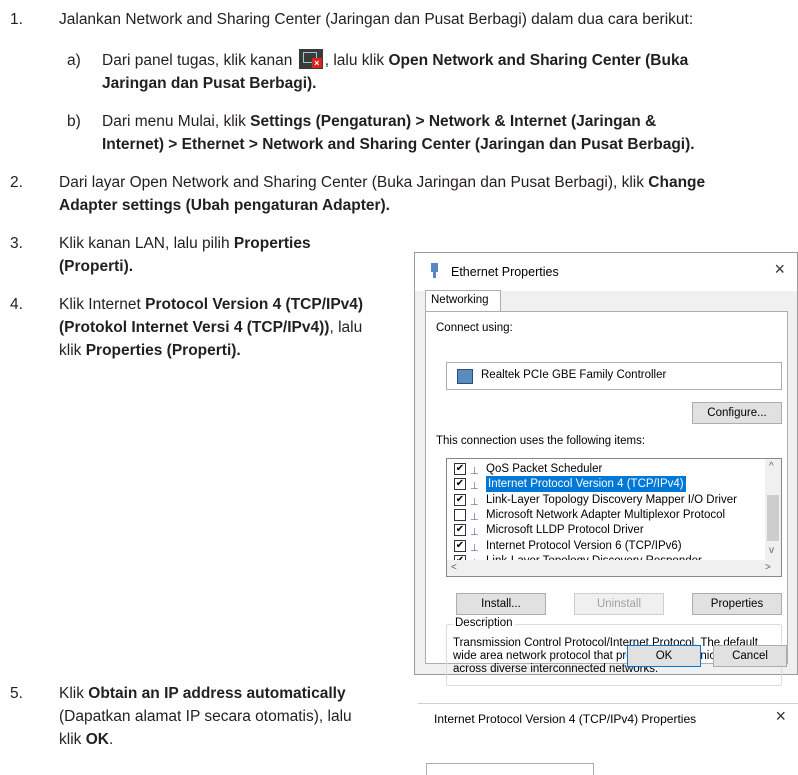 Image resolution: width=798 pixels, height=775 pixels. Describe the element at coordinates (771, 550) in the screenshot. I see `scroll-down-icon: v` at that location.